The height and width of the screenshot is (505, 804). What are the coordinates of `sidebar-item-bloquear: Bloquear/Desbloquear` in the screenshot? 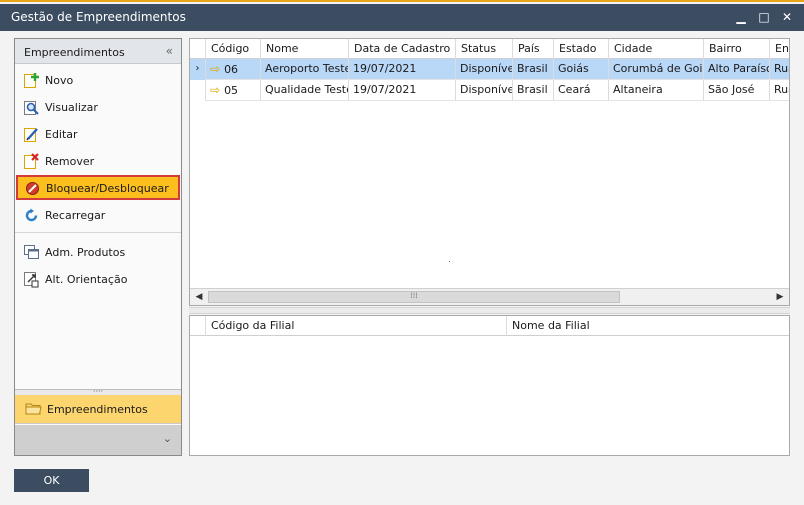 It's located at (98, 187).